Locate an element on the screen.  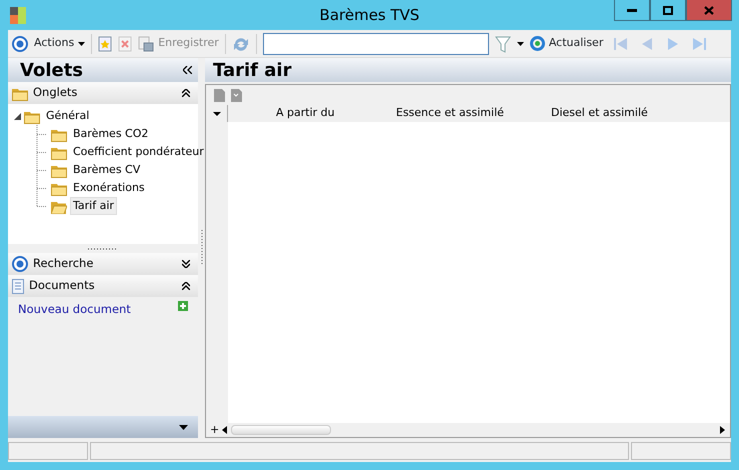
tree-item: Barèmes CO2 is located at coordinates (111, 134).